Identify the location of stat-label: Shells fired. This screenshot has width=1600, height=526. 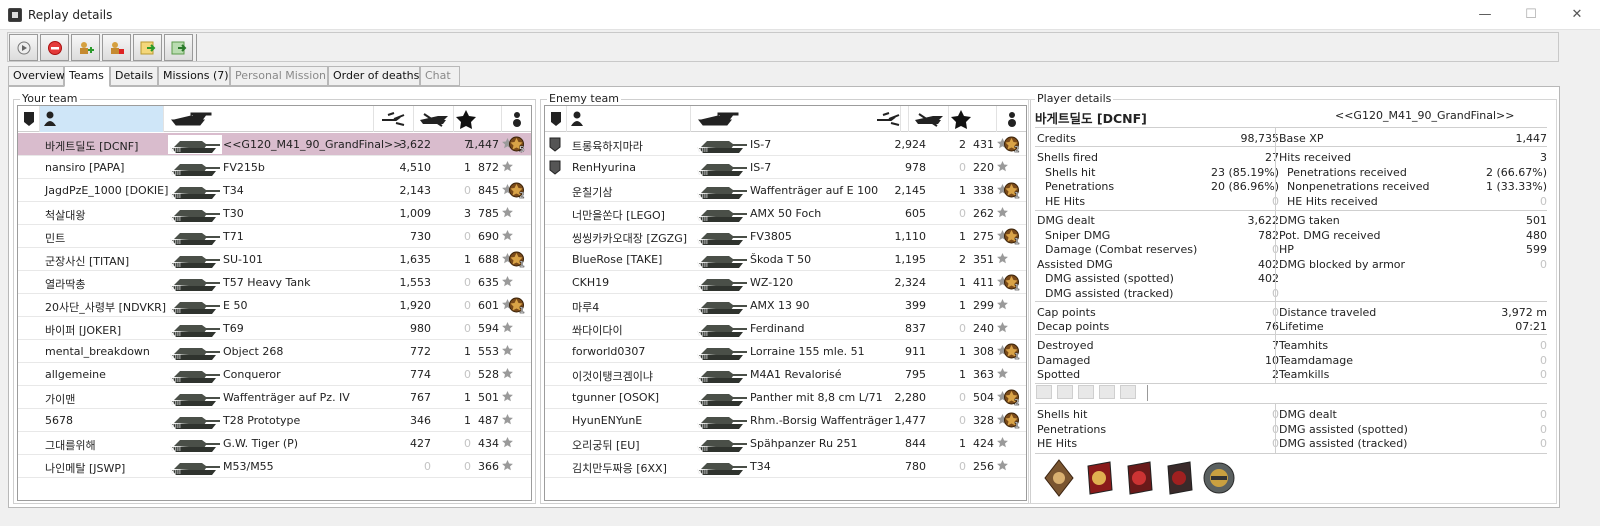
(1068, 157).